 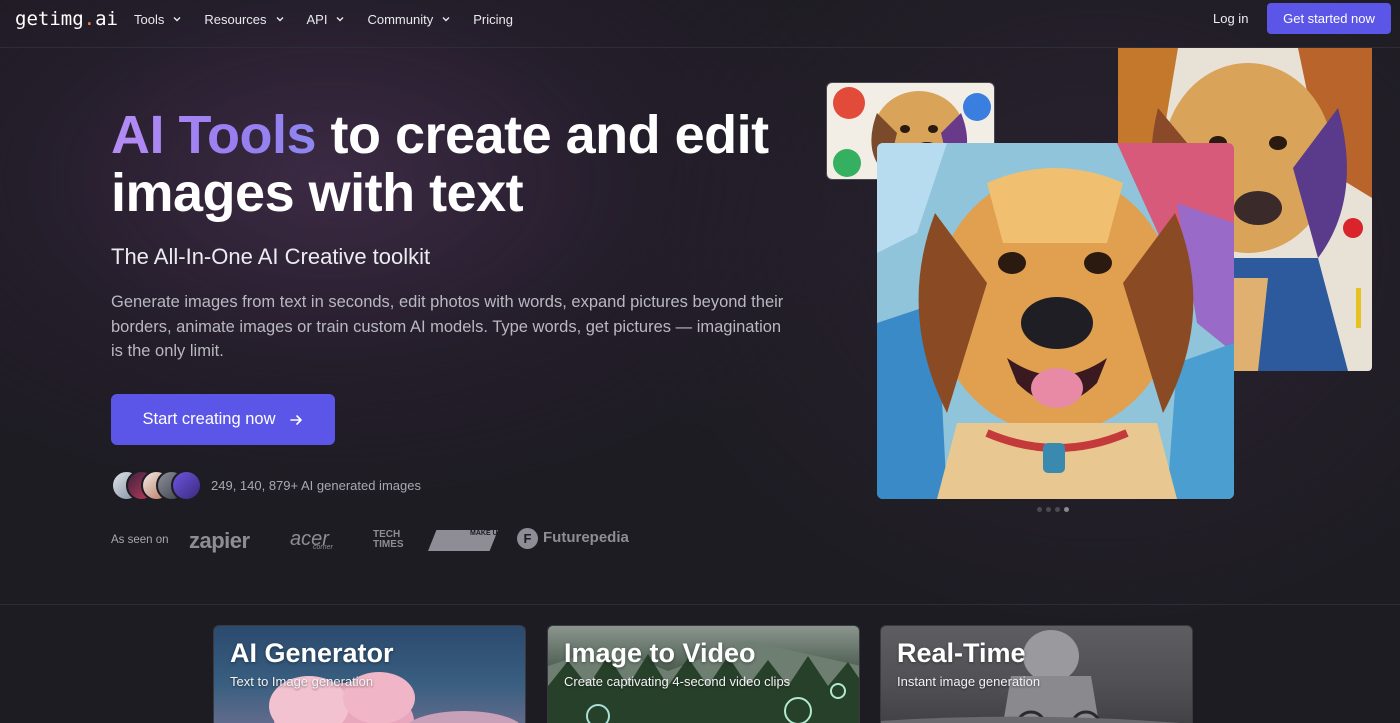 I want to click on dog-painting-main, so click(x=1055, y=321).